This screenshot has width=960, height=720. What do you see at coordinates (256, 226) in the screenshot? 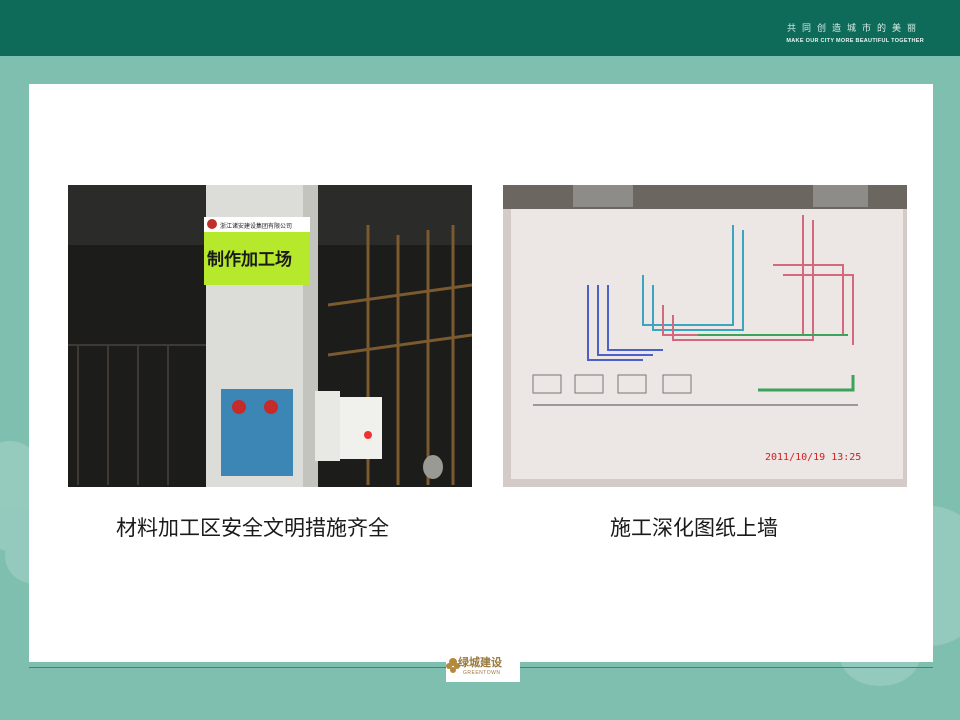
I see `sign-company-name: 浙江诸安建设集团有限公司` at bounding box center [256, 226].